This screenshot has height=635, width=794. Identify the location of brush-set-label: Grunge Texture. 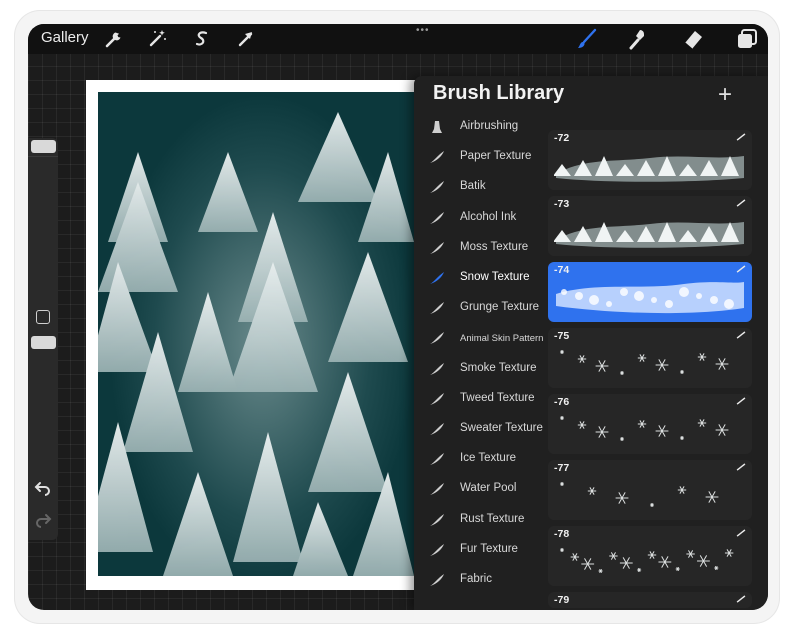
(500, 307).